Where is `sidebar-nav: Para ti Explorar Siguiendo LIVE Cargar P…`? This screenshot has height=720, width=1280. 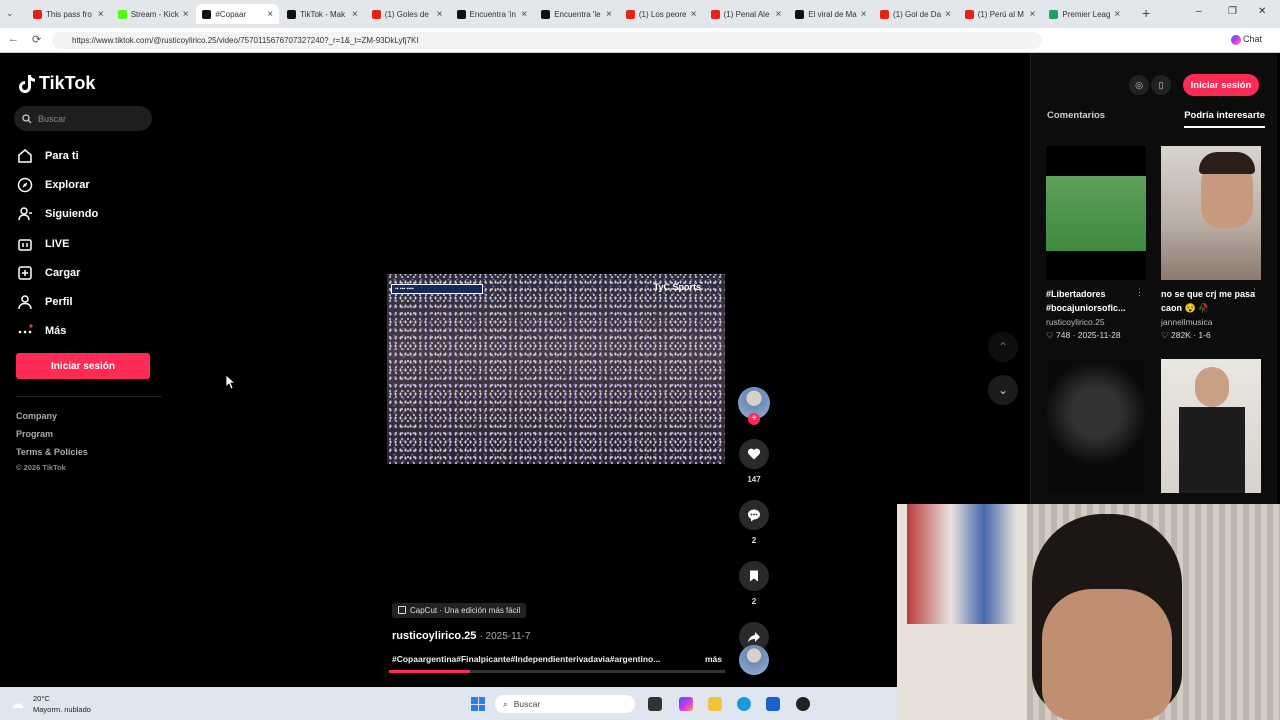 sidebar-nav: Para ti Explorar Siguiendo LIVE Cargar P… is located at coordinates (57, 243).